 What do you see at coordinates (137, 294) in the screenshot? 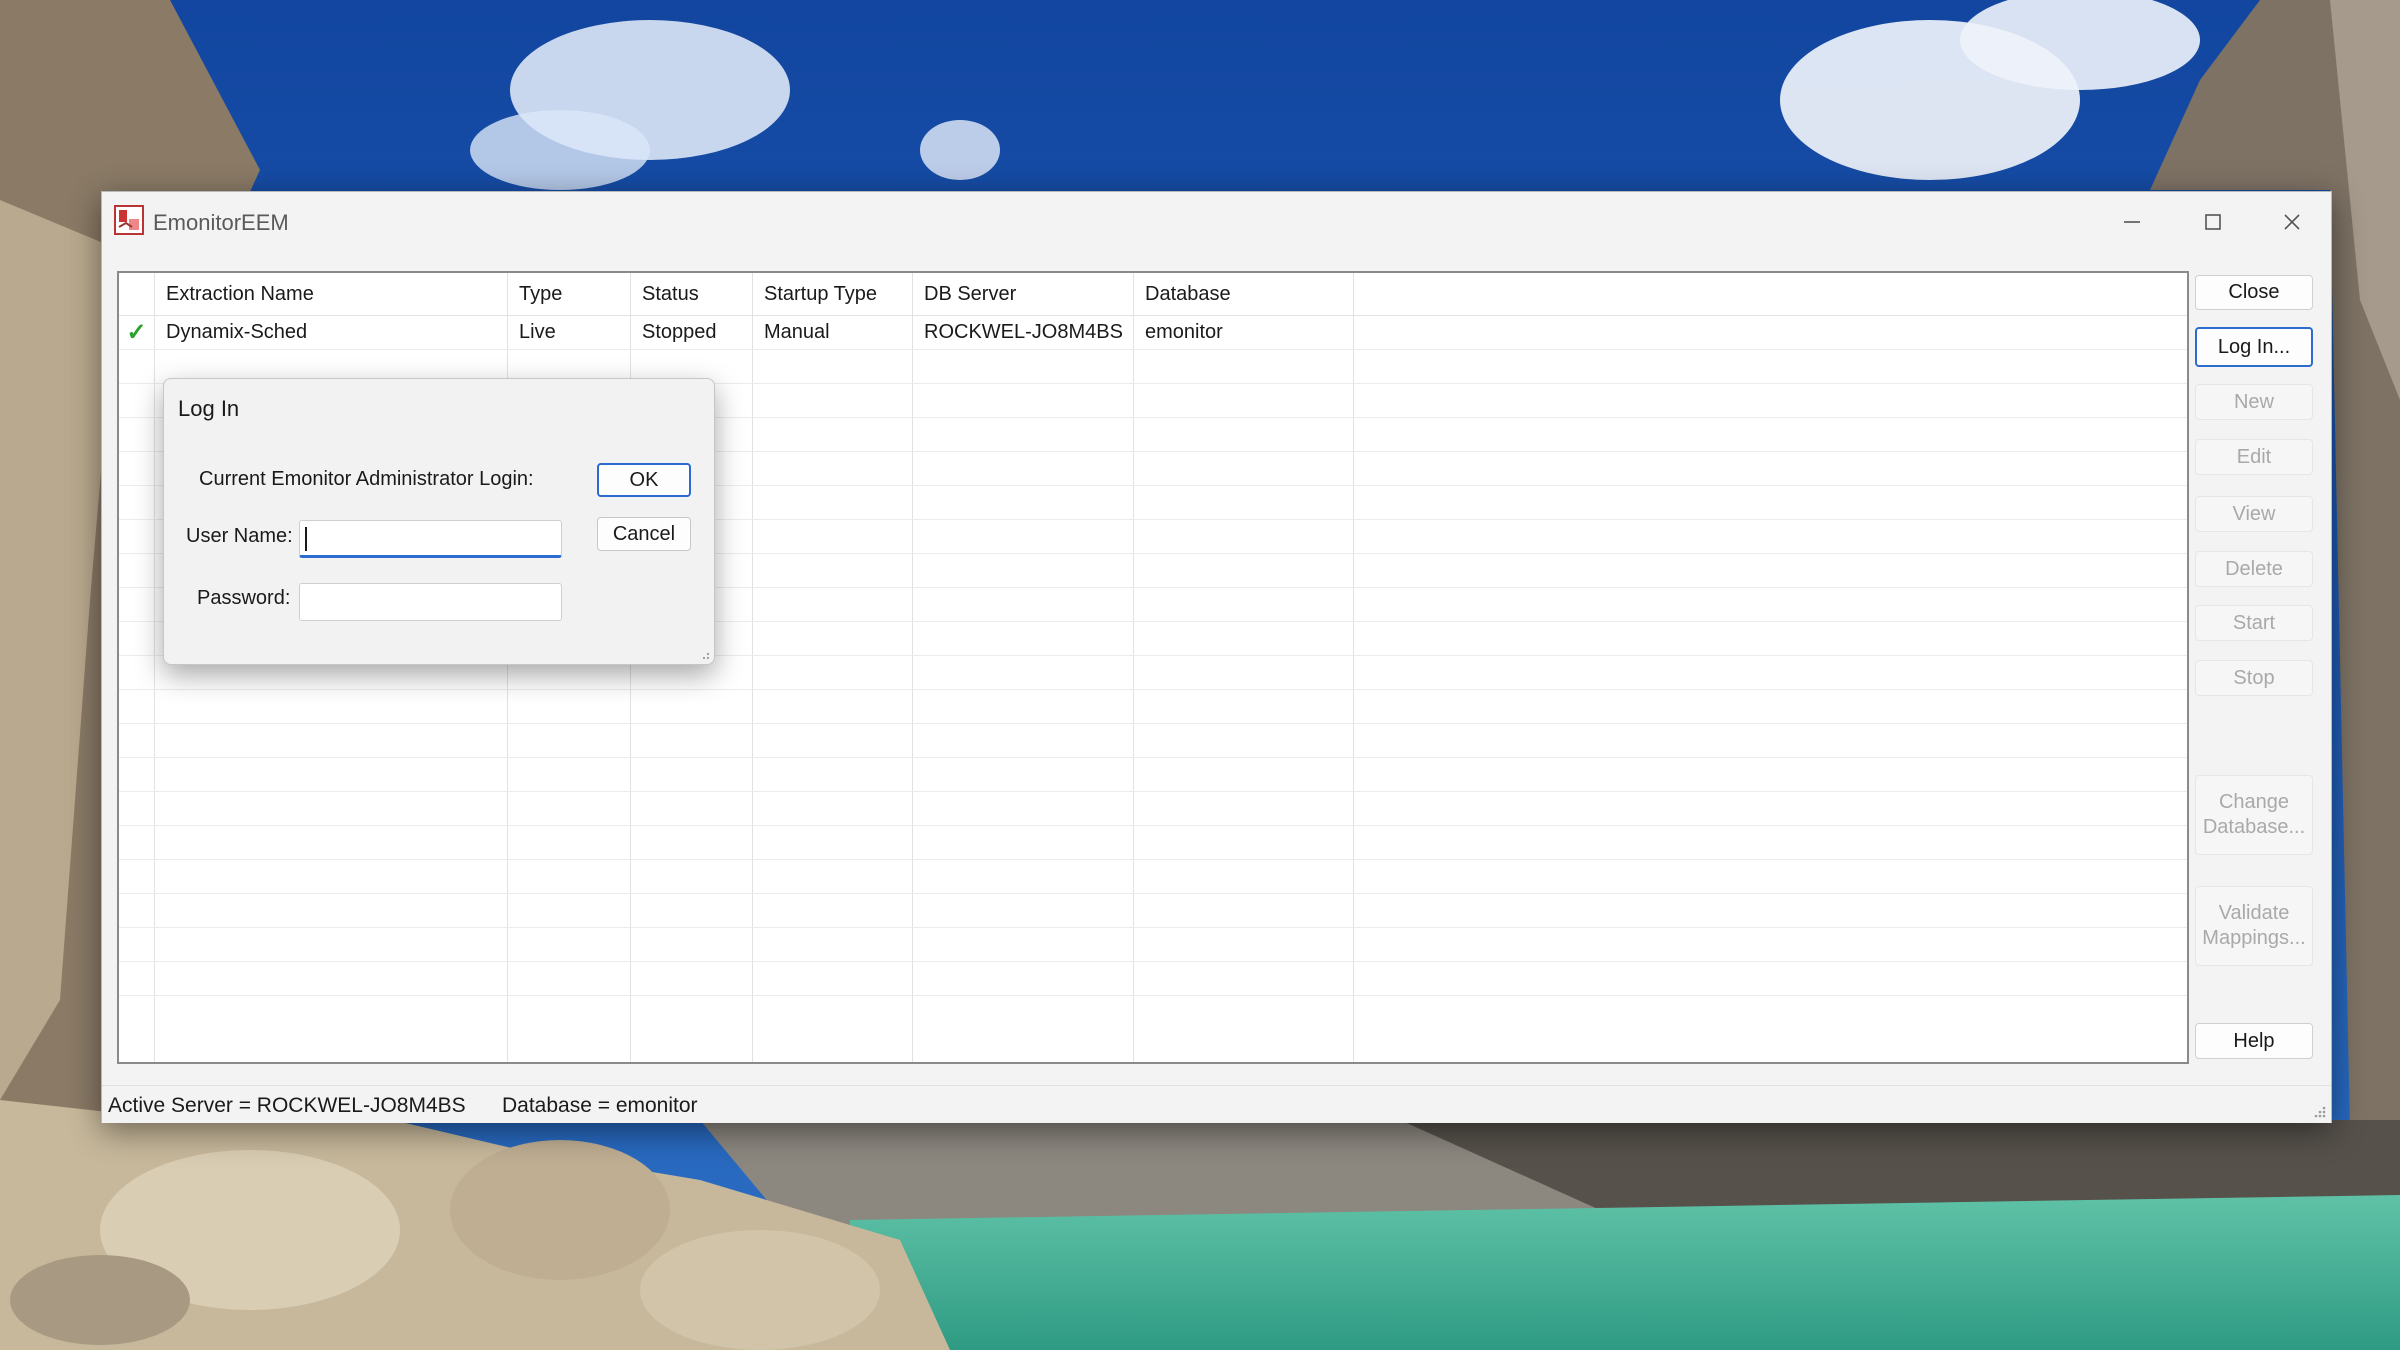
I see `row-indicator-header` at bounding box center [137, 294].